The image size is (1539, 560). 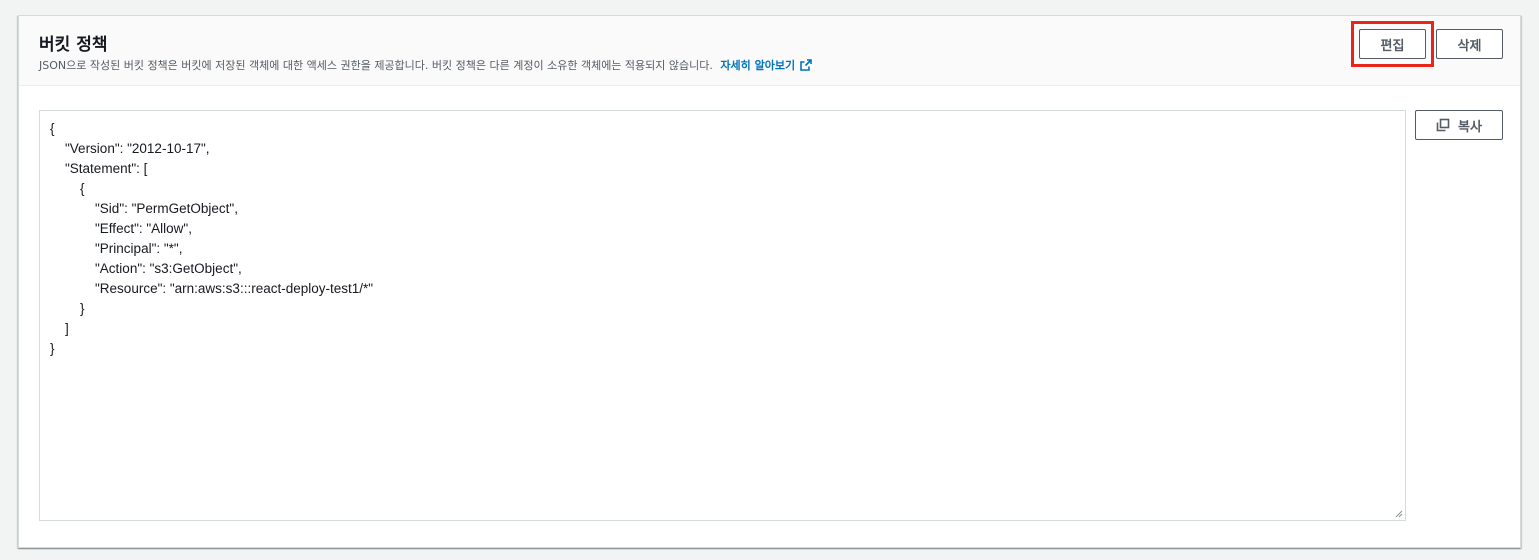 I want to click on learn-more-link: 자세히 알아보기, so click(x=766, y=65).